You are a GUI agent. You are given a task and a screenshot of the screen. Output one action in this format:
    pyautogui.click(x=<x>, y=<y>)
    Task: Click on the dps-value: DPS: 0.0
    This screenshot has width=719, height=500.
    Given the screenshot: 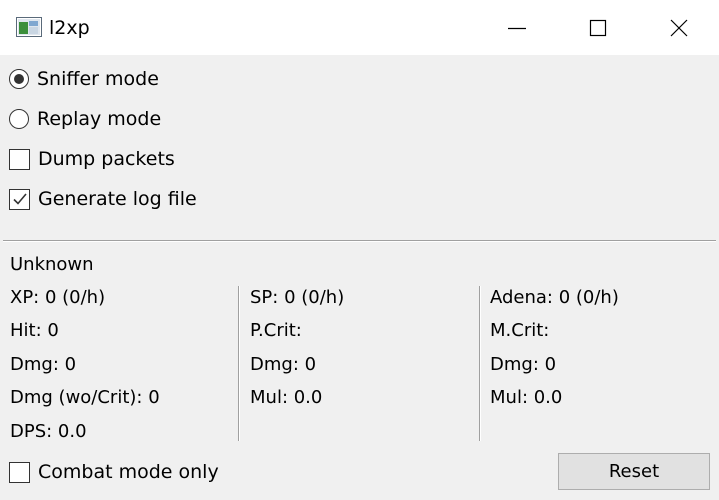 What is the action you would take?
    pyautogui.click(x=48, y=431)
    